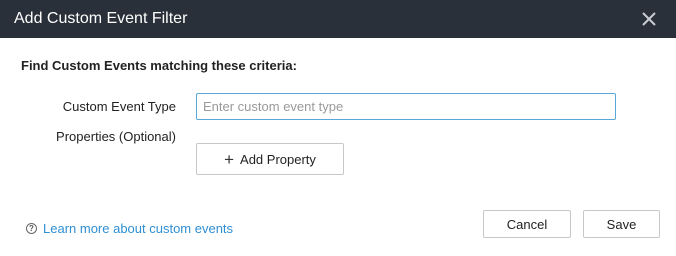 The image size is (676, 256). What do you see at coordinates (138, 228) in the screenshot?
I see `learn-more-link-text: Learn more about custom events` at bounding box center [138, 228].